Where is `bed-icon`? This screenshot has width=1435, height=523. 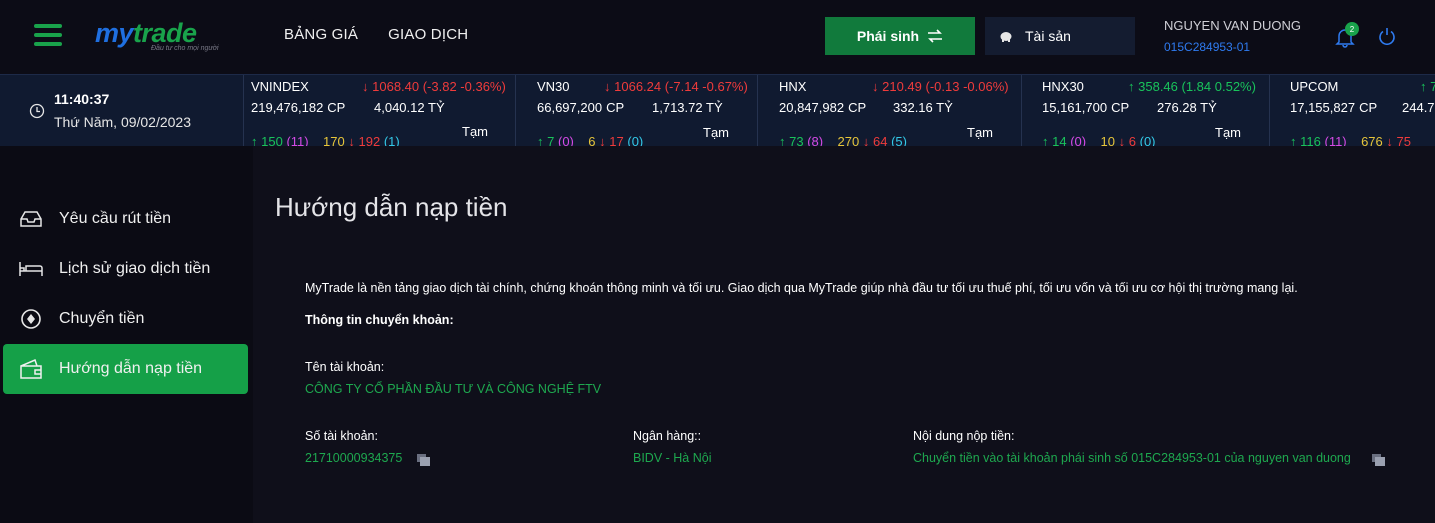
bed-icon is located at coordinates (31, 269).